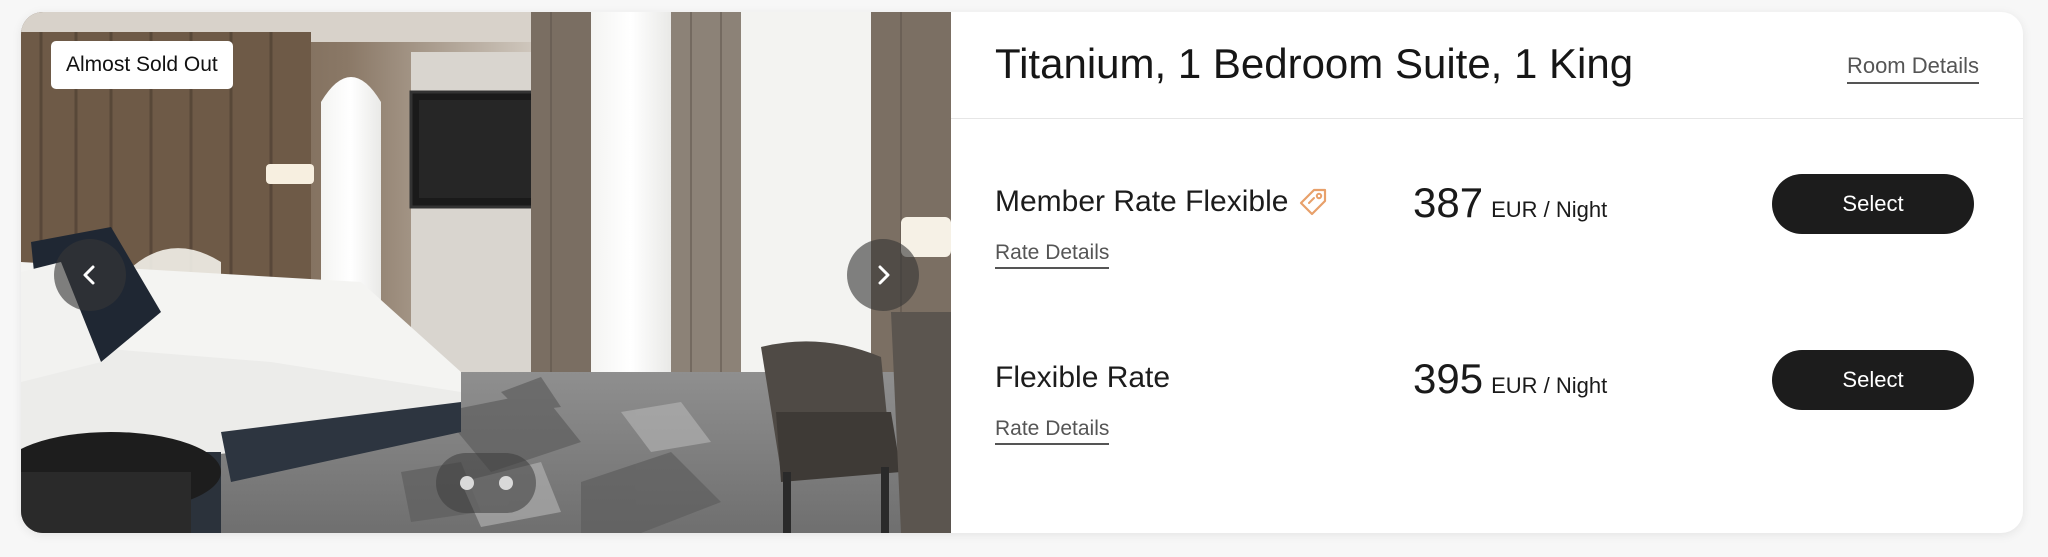 This screenshot has width=2048, height=557. What do you see at coordinates (1448, 202) in the screenshot?
I see `price-amount: 387` at bounding box center [1448, 202].